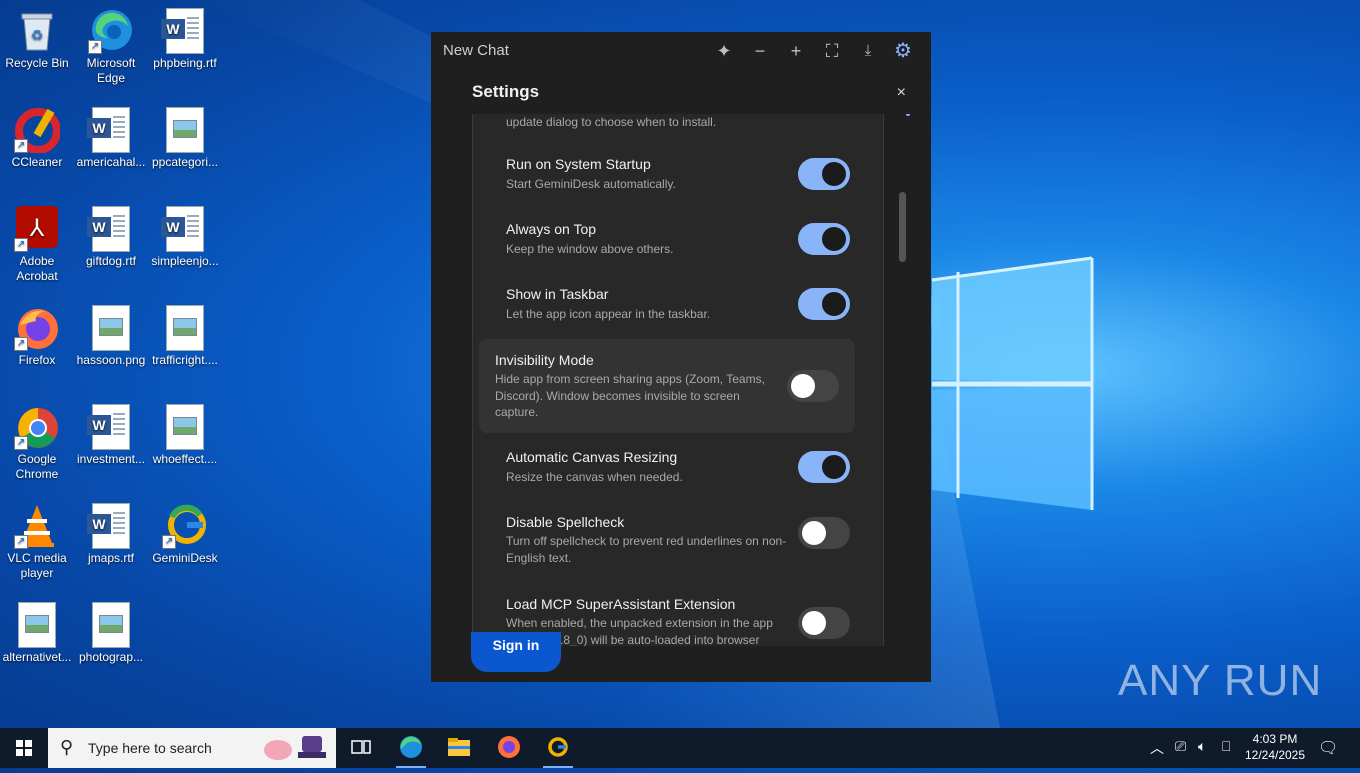 Image resolution: width=1360 pixels, height=773 pixels. I want to click on desktop-icon-firefox: ↗ Firefox, so click(37, 336).